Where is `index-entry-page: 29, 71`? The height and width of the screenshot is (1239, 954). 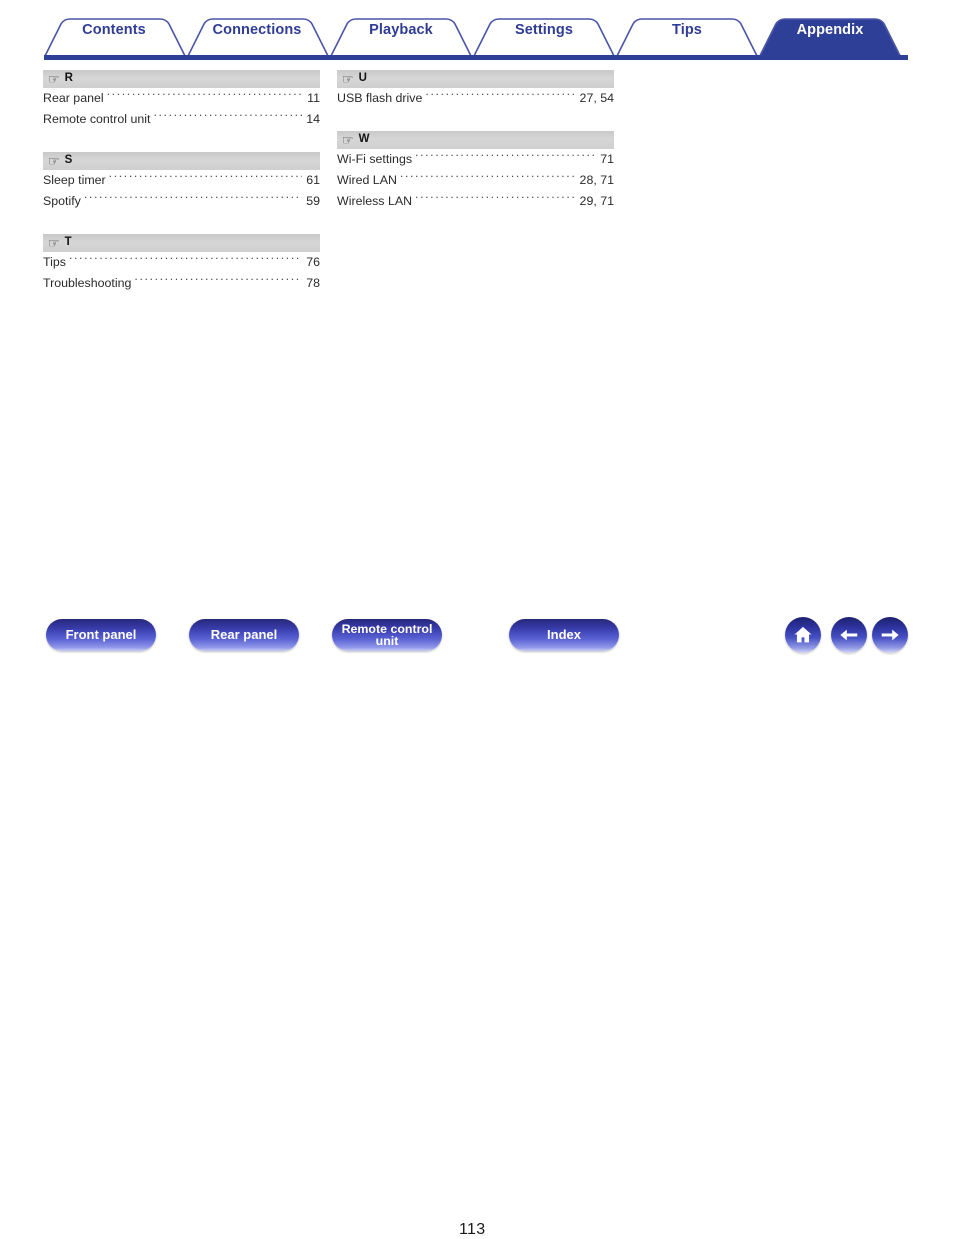 index-entry-page: 29, 71 is located at coordinates (596, 201).